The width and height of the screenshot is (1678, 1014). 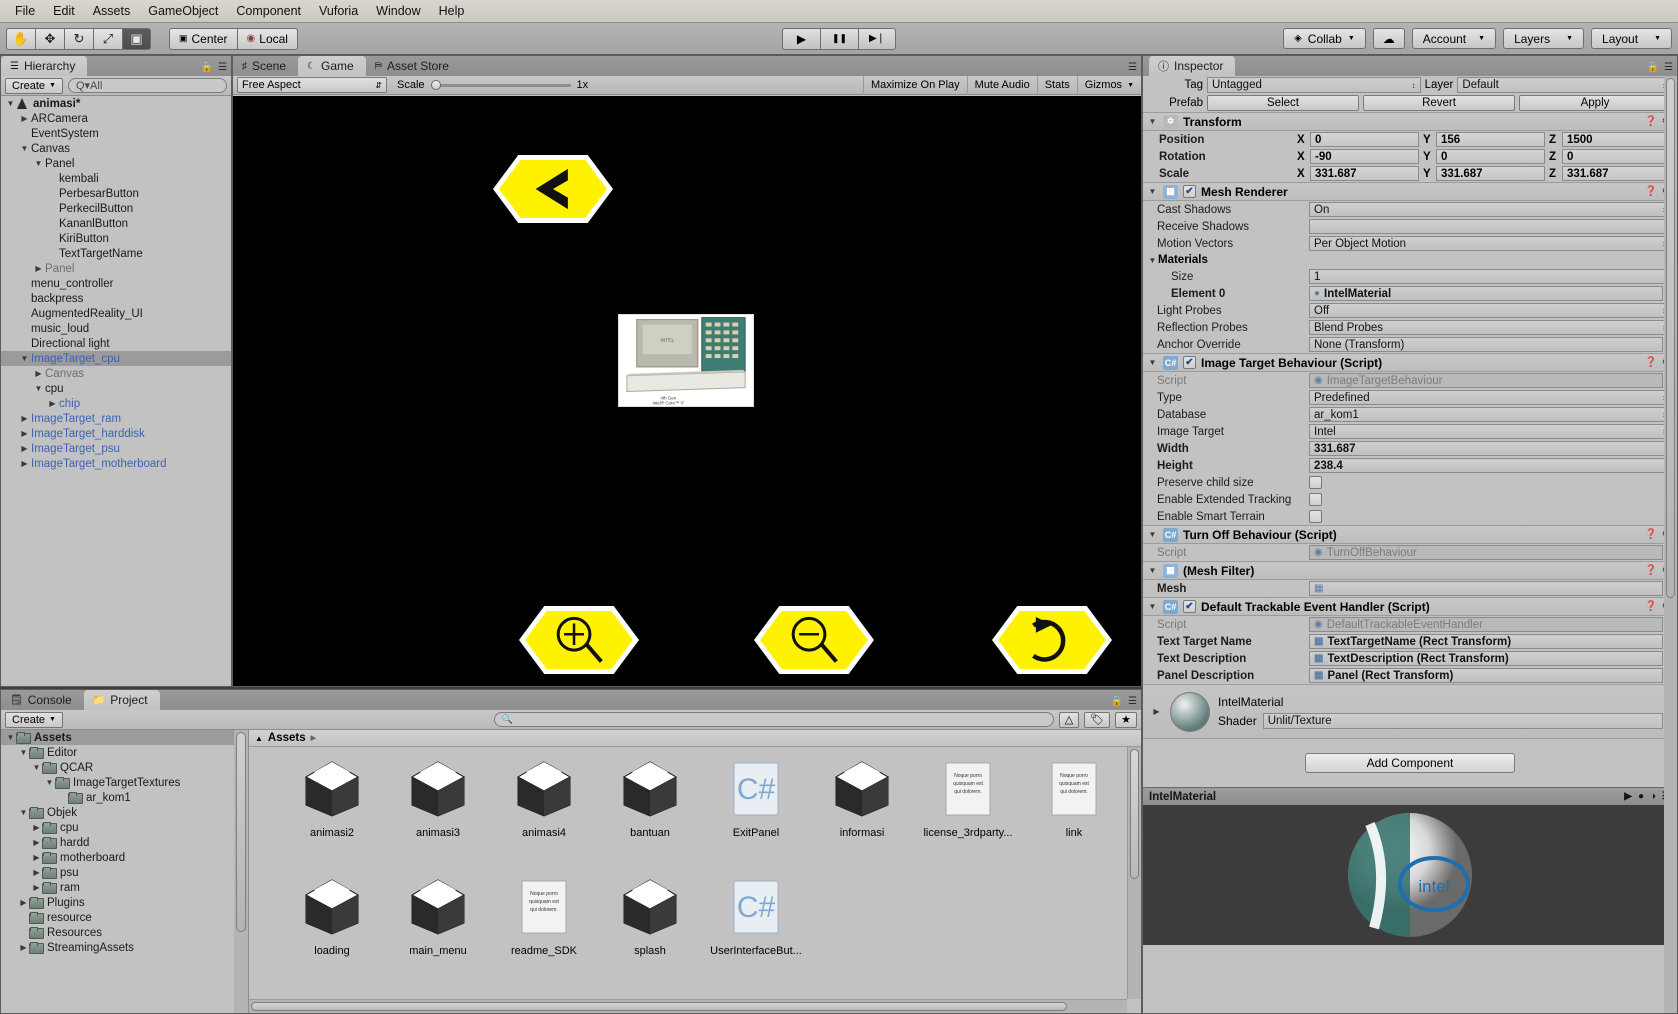 What do you see at coordinates (116, 463) in the screenshot?
I see `hierarchy-item-imagetarget_motherboard: ▶ ImageTarget_motherboard` at bounding box center [116, 463].